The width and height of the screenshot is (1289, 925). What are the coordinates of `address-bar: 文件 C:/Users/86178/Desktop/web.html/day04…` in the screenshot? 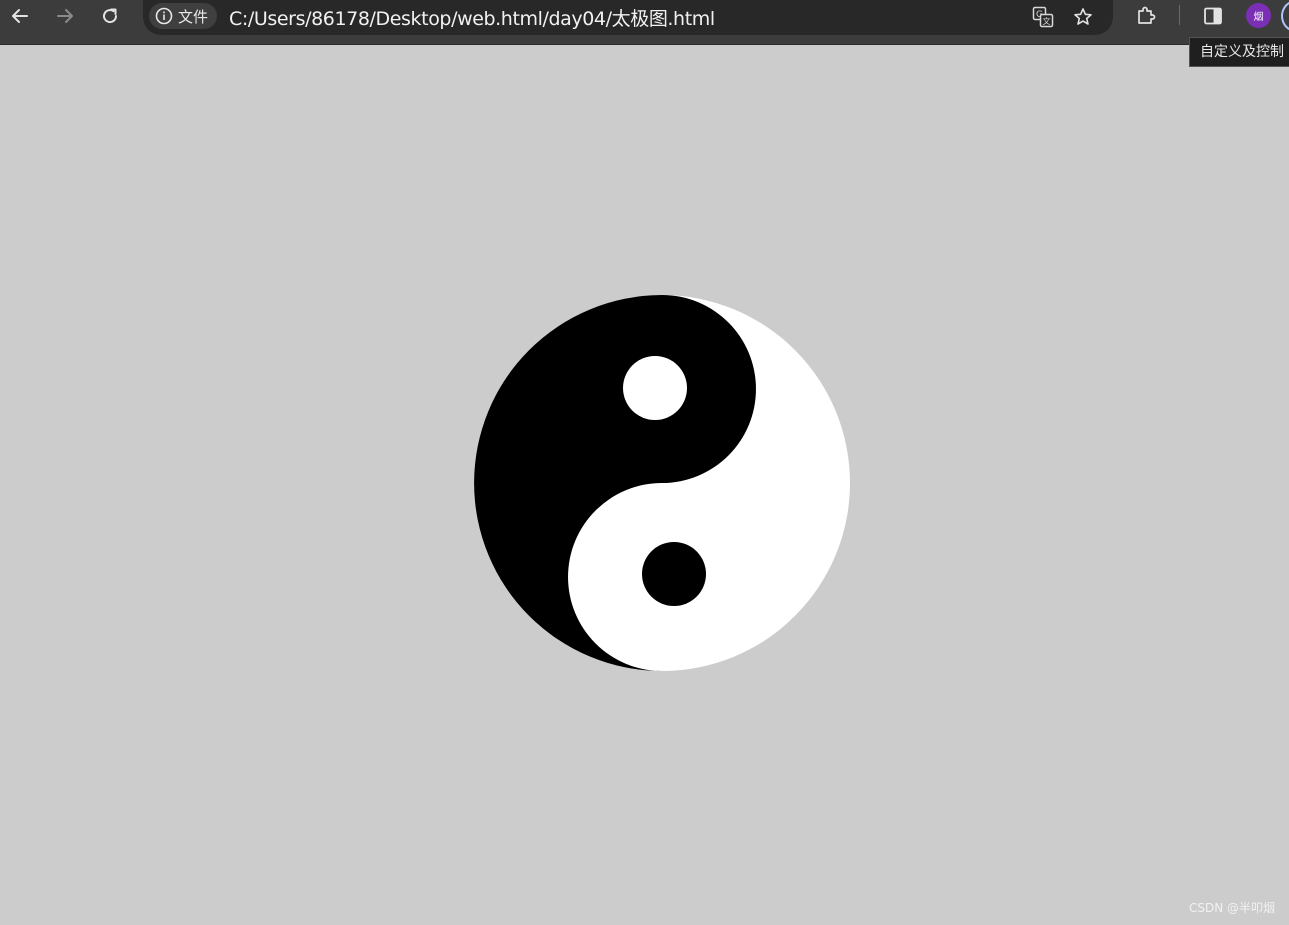 It's located at (628, 17).